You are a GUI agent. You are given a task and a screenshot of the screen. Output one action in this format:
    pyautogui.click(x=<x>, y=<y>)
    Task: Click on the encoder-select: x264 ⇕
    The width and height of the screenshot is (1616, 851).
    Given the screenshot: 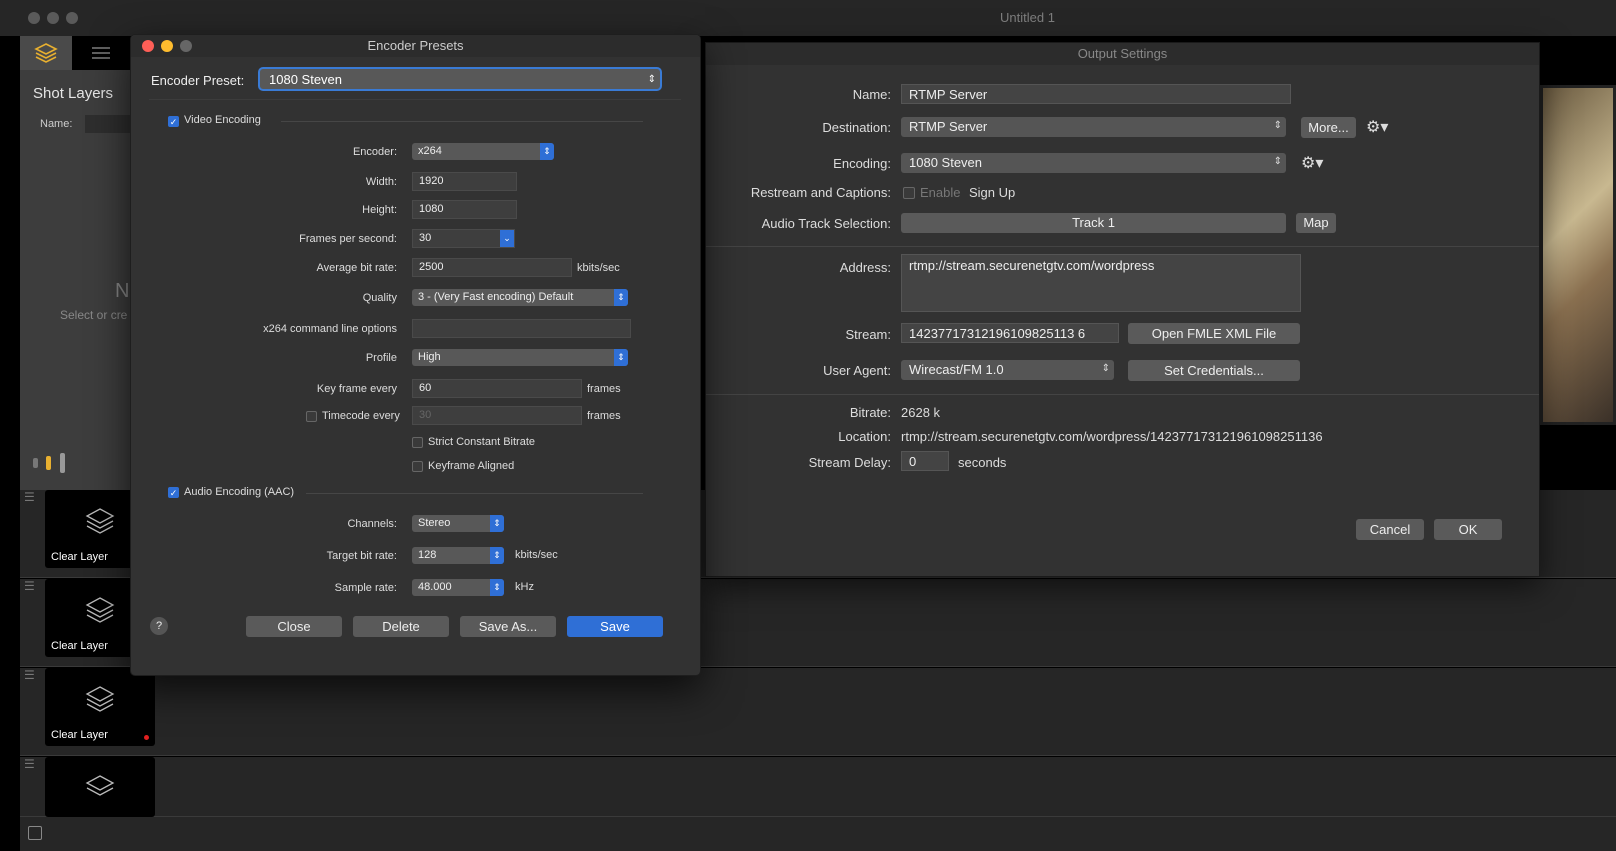 What is the action you would take?
    pyautogui.click(x=483, y=151)
    